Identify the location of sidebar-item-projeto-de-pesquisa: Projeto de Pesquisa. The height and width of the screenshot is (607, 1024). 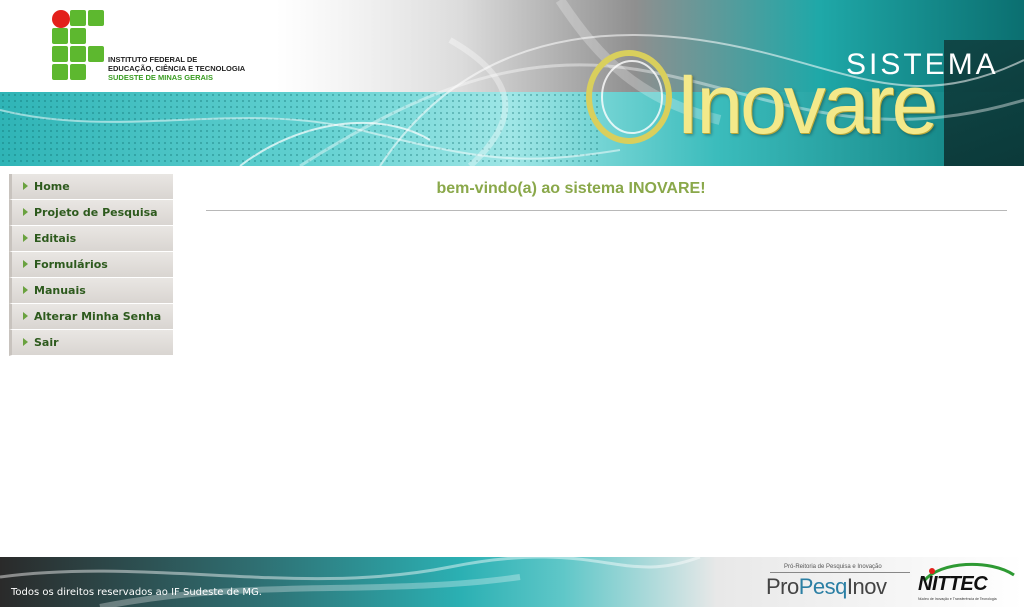
(91, 213).